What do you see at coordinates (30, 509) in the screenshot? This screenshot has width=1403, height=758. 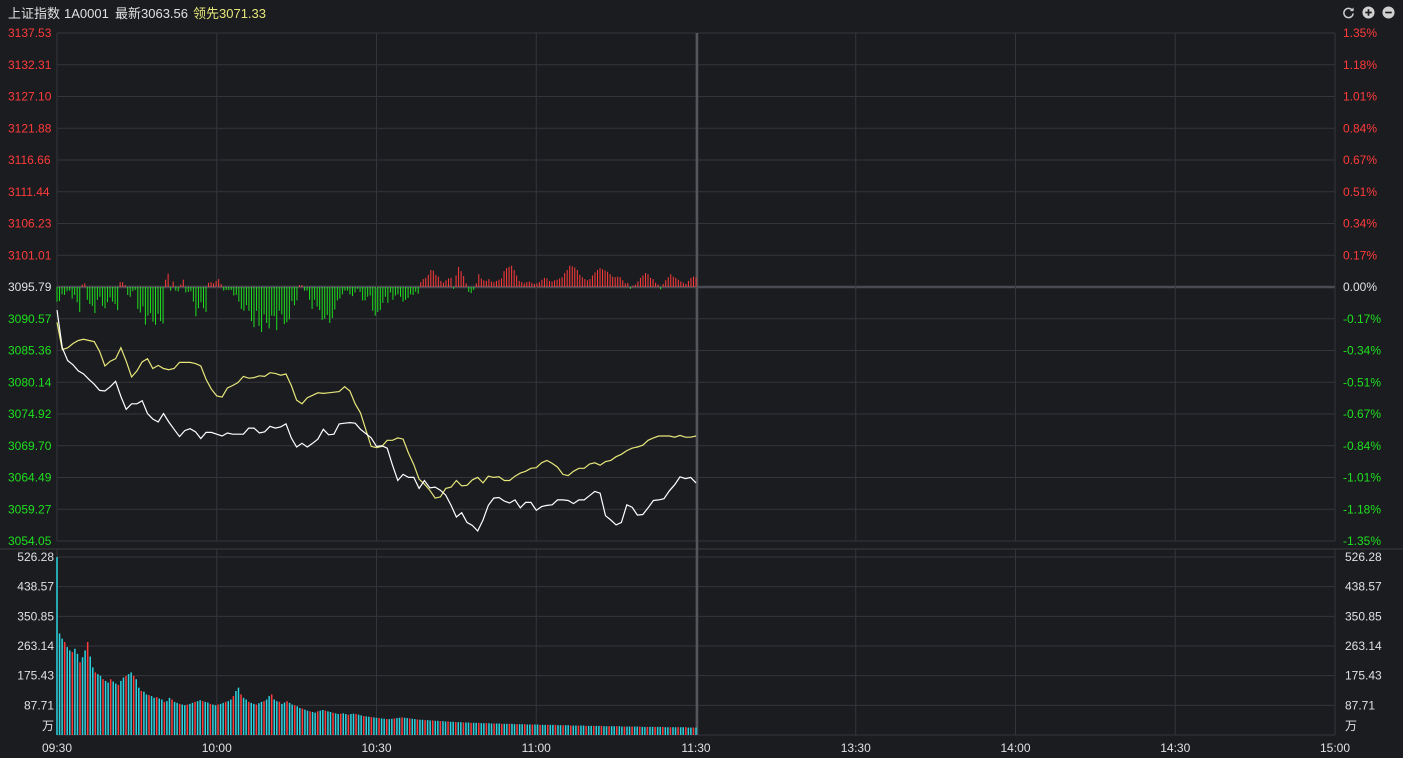 I see `price-tick-label: 3059.27` at bounding box center [30, 509].